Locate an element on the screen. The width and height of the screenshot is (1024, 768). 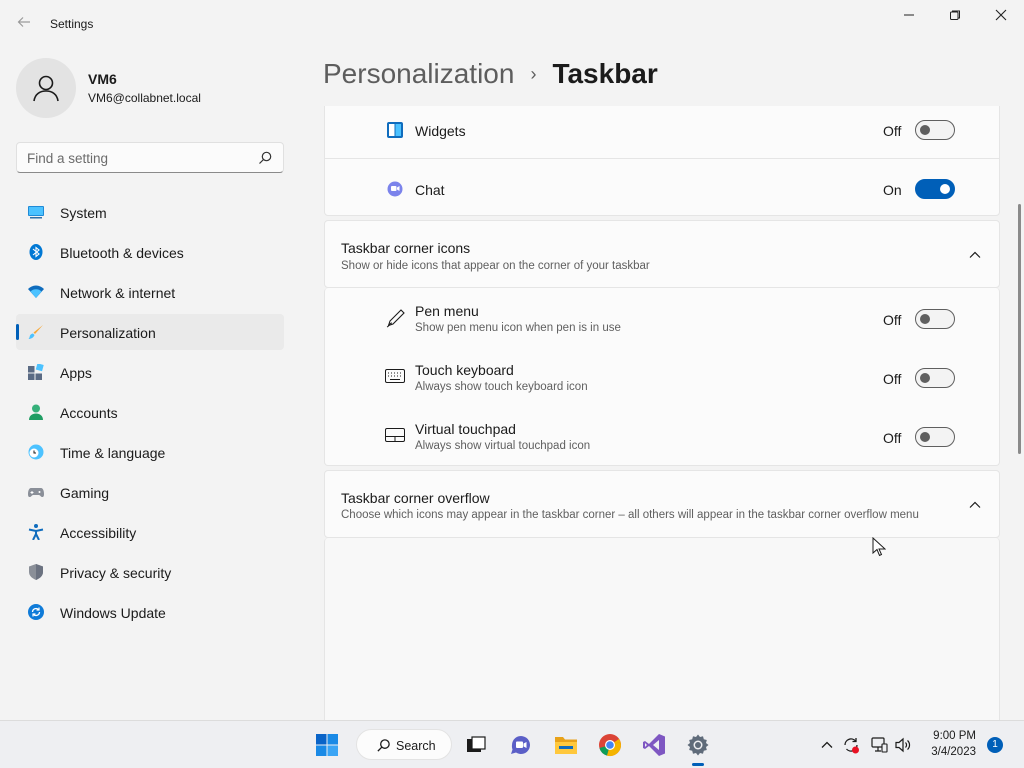
user-name: VM6 is located at coordinates (102, 79).